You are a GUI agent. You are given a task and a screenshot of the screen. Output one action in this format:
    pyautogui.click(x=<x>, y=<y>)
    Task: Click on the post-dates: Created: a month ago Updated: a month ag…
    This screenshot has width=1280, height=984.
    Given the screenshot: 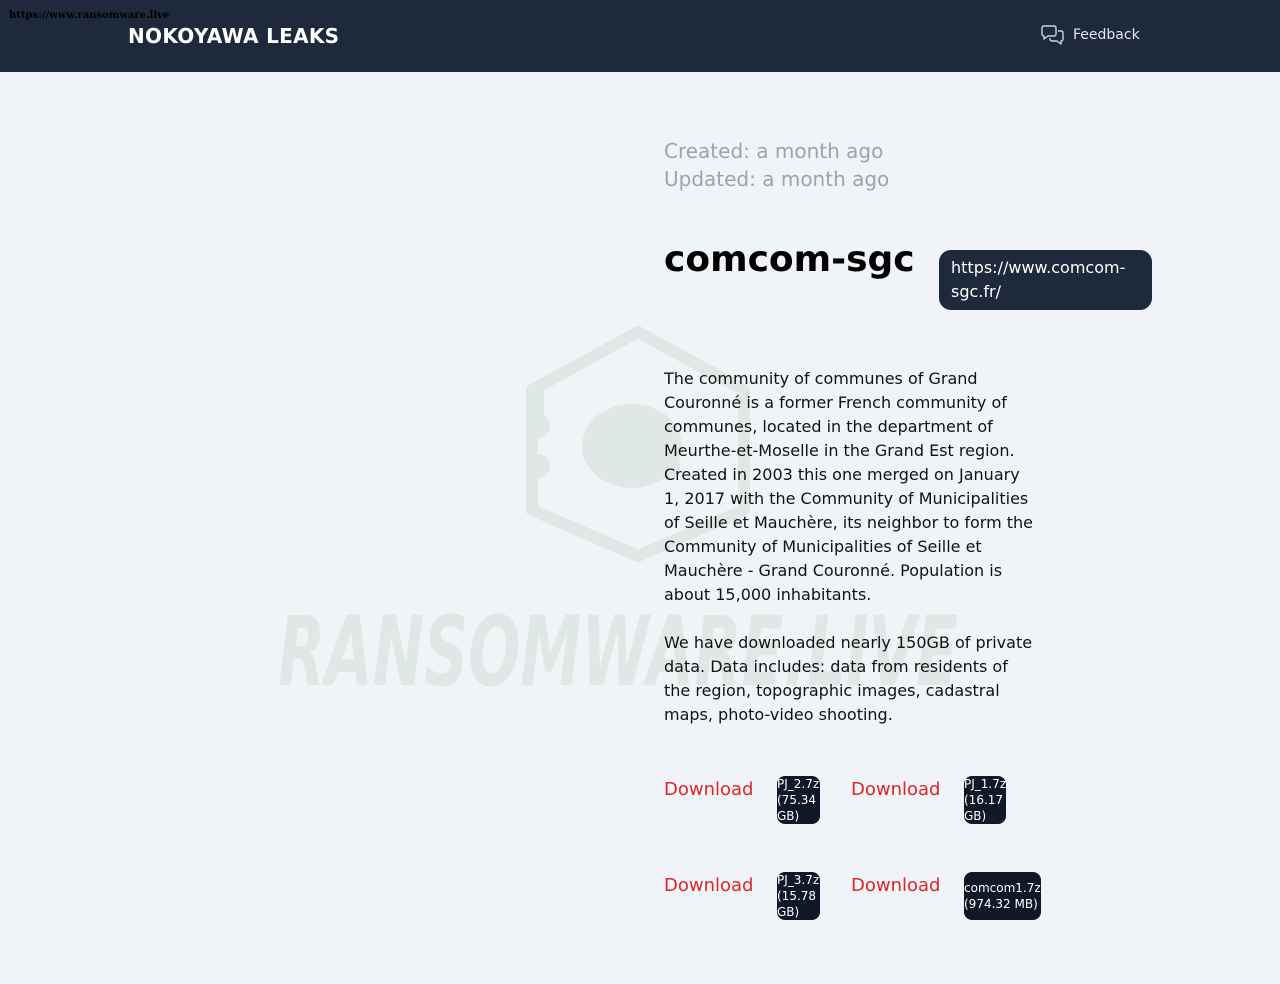 What is the action you would take?
    pyautogui.click(x=776, y=165)
    